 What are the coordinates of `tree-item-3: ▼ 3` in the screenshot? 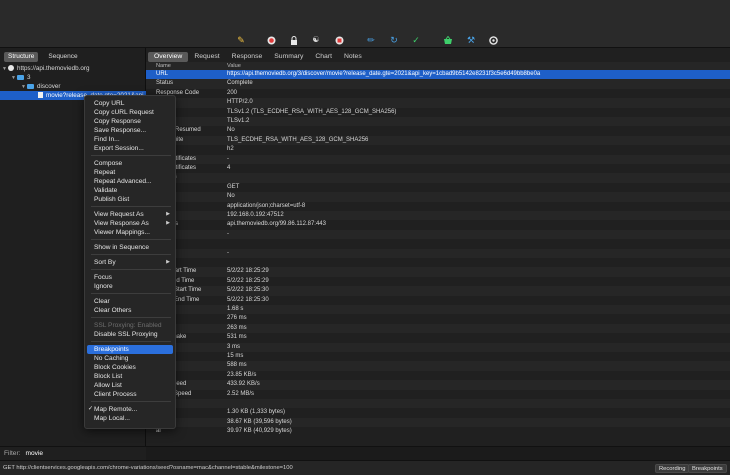 It's located at (73, 77).